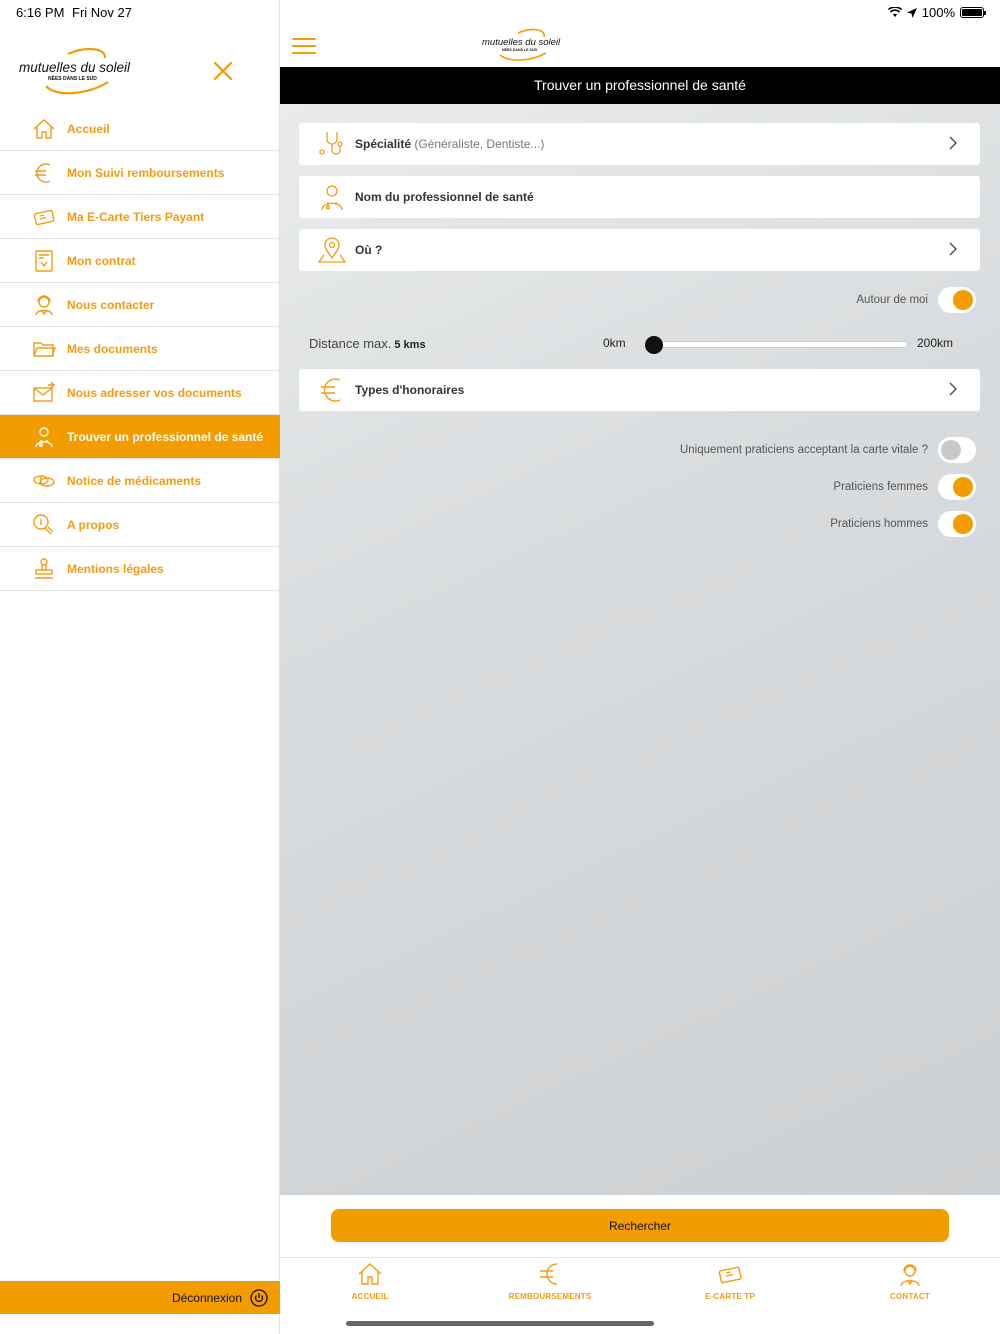 The height and width of the screenshot is (1334, 1000). Describe the element at coordinates (639, 345) in the screenshot. I see `distance-row: Distance max. 5 kms 0km 200km` at that location.